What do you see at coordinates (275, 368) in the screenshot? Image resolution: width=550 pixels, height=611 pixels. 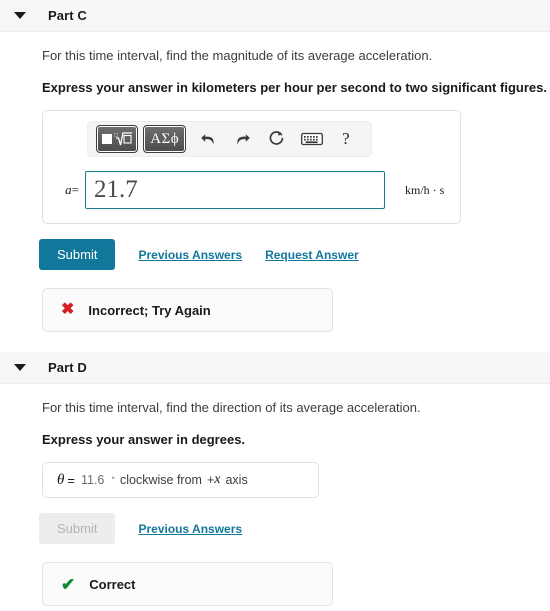 I see `part-d-header: Part D` at bounding box center [275, 368].